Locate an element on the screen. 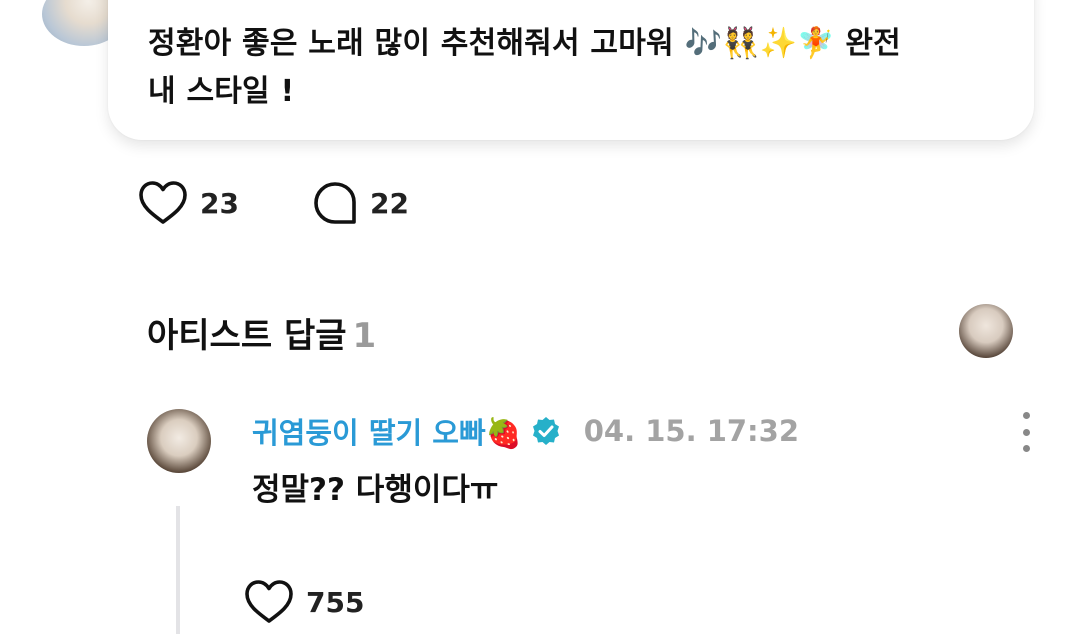 The image size is (1080, 634). post-body: 정환아 좋은 노래 많이 추천해줘서 고마워 🎶👯✨🧚 완전 내 스타일 ! is located at coordinates (568, 68).